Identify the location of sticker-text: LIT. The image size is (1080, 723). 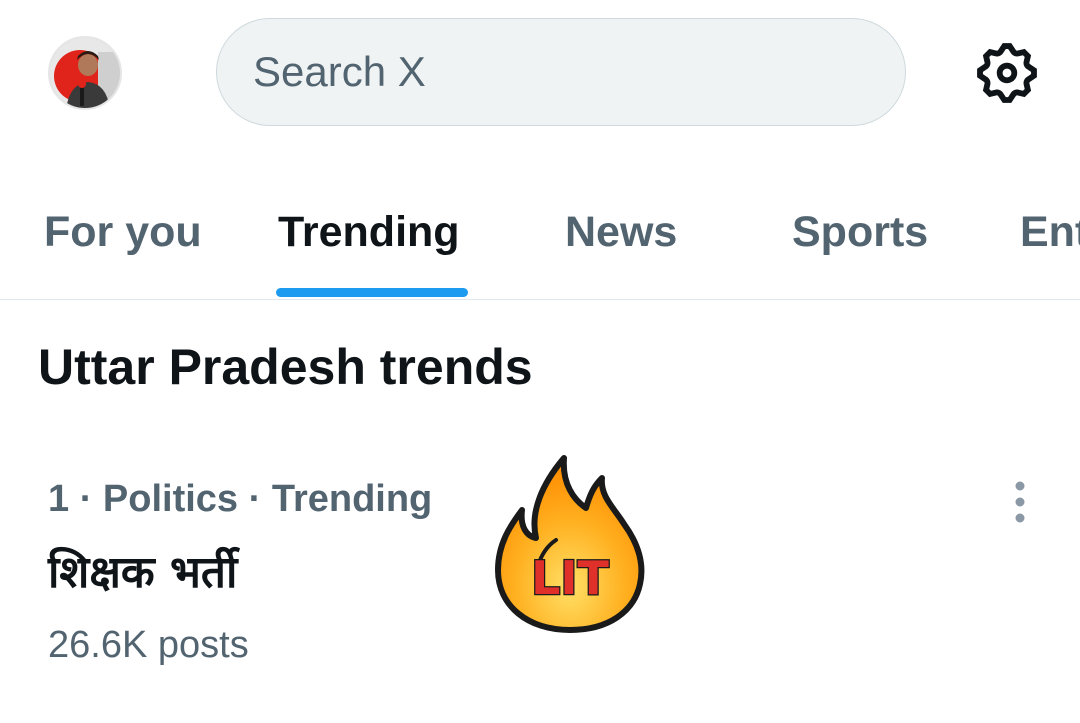
(570, 578).